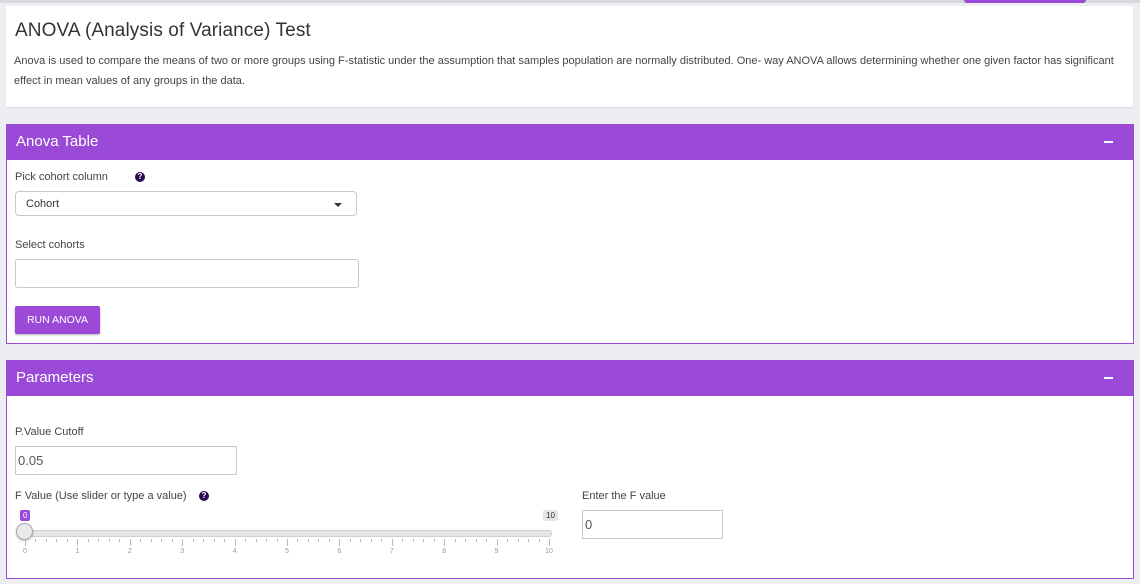  Describe the element at coordinates (186, 203) in the screenshot. I see `cohort-column-select: Cohort` at that location.